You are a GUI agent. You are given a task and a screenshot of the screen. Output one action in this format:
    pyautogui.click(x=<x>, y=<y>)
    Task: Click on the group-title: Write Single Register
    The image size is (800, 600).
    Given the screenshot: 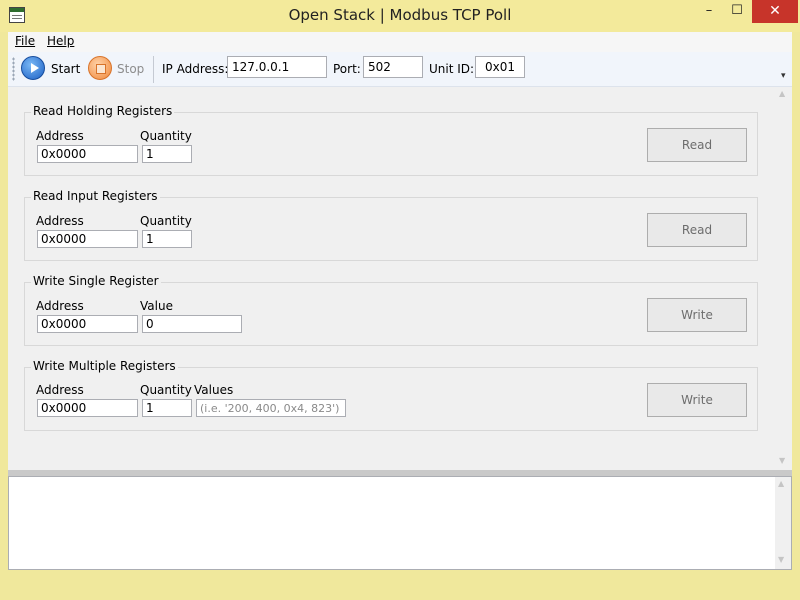 What is the action you would take?
    pyautogui.click(x=96, y=281)
    